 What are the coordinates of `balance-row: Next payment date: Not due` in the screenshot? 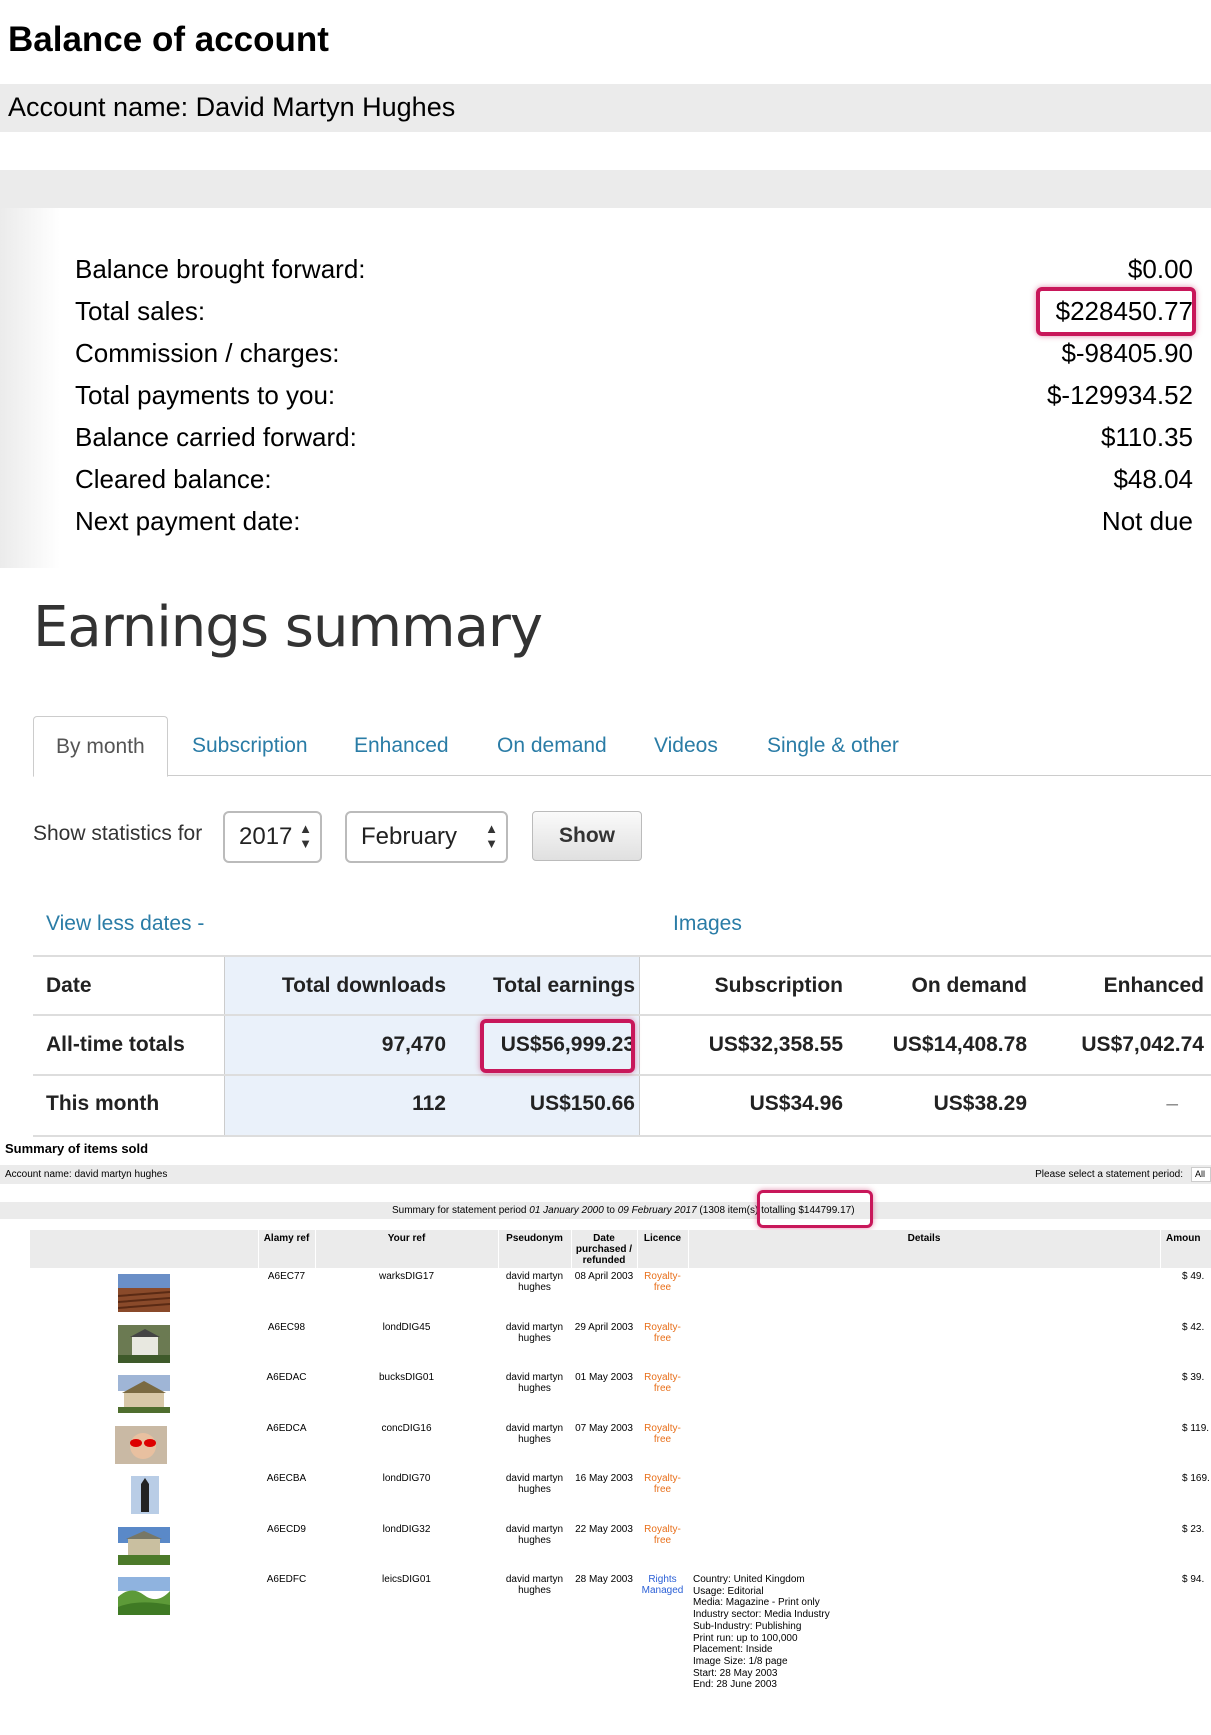 It's located at (634, 527).